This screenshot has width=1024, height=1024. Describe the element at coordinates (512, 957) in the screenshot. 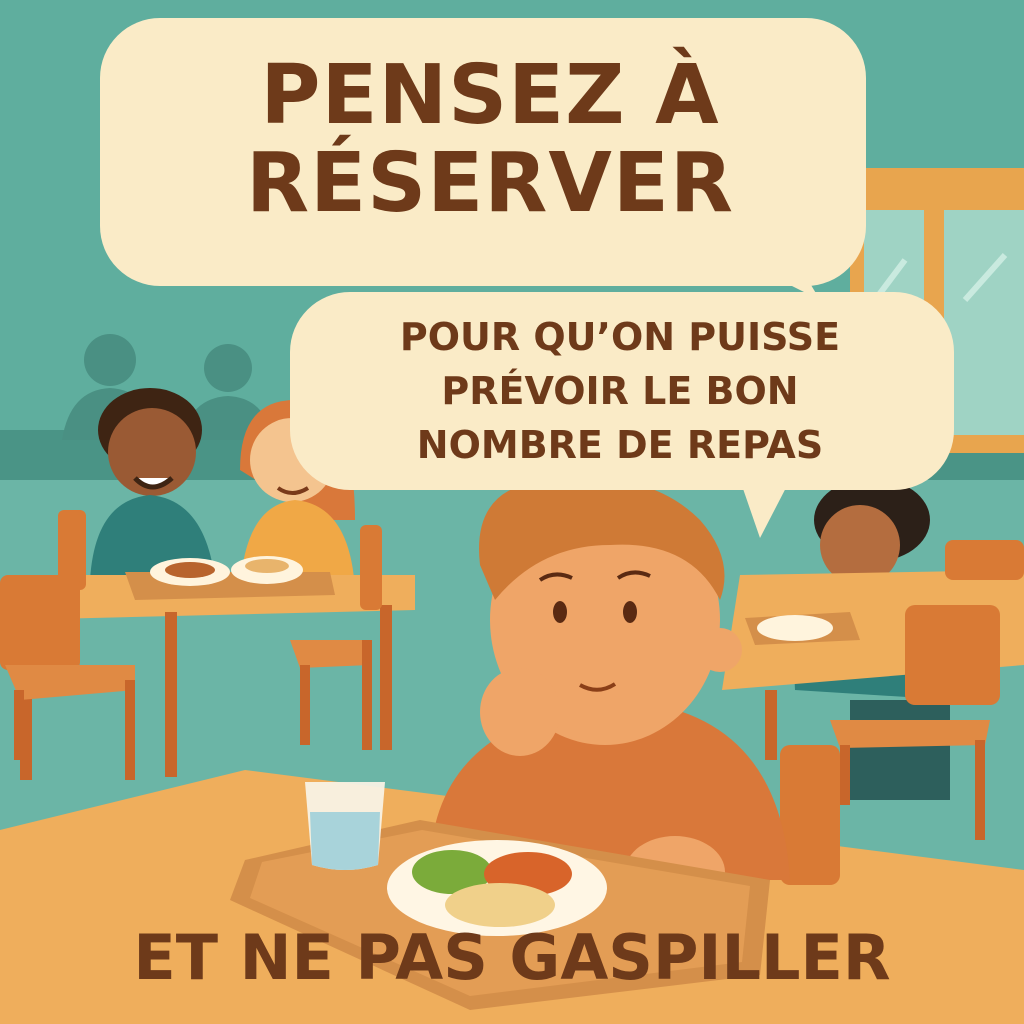

I see `footer-slogan: ET NE PAS GASPILLER` at that location.